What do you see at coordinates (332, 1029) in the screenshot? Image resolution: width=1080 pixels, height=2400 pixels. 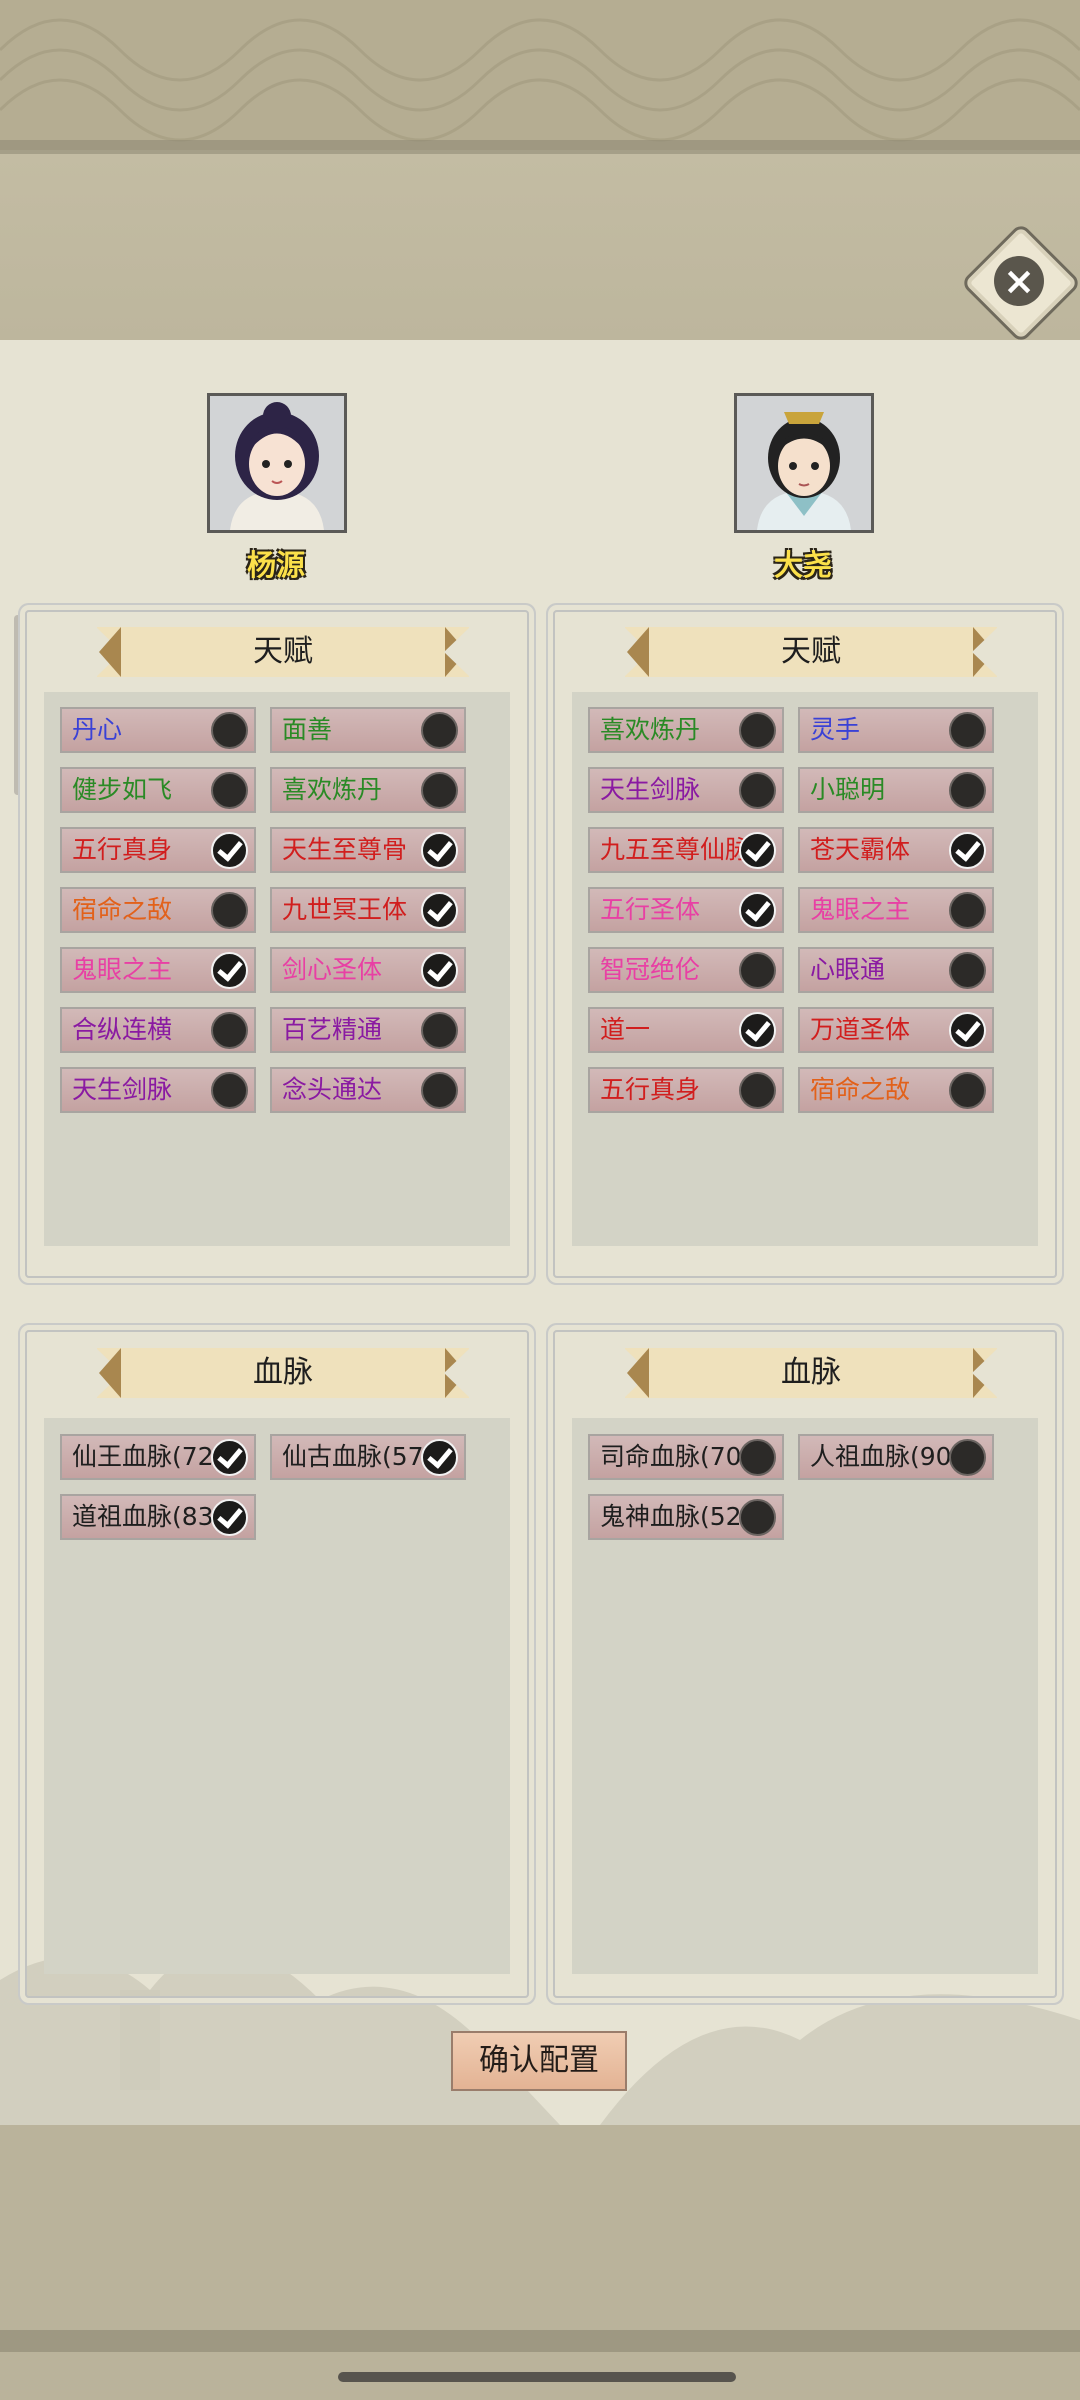 I see `talent-label: 百艺精通` at bounding box center [332, 1029].